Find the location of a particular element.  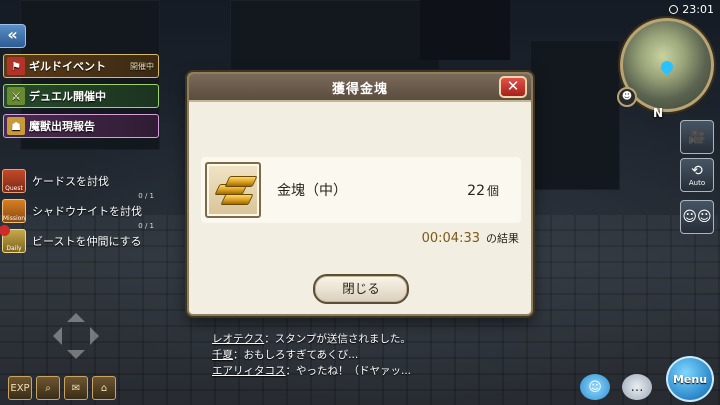

close-dialog-button: 閉じる is located at coordinates (361, 289).